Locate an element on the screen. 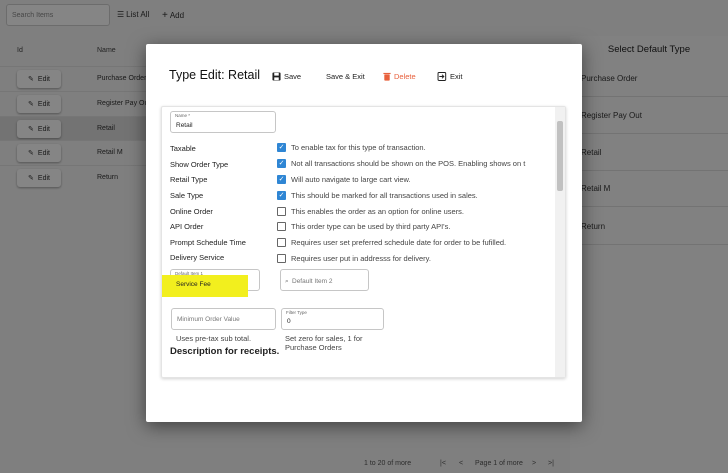 The width and height of the screenshot is (728, 473). name-field: Name * Retail is located at coordinates (223, 122).